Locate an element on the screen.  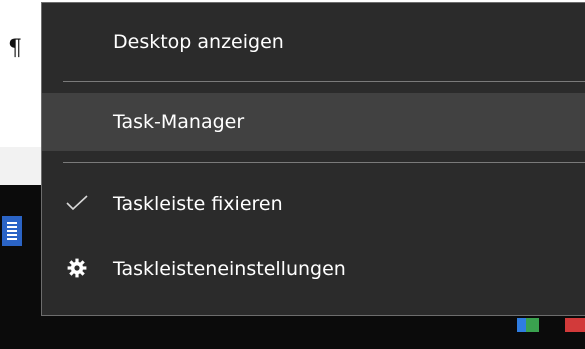
gear-icon is located at coordinates (77, 268).